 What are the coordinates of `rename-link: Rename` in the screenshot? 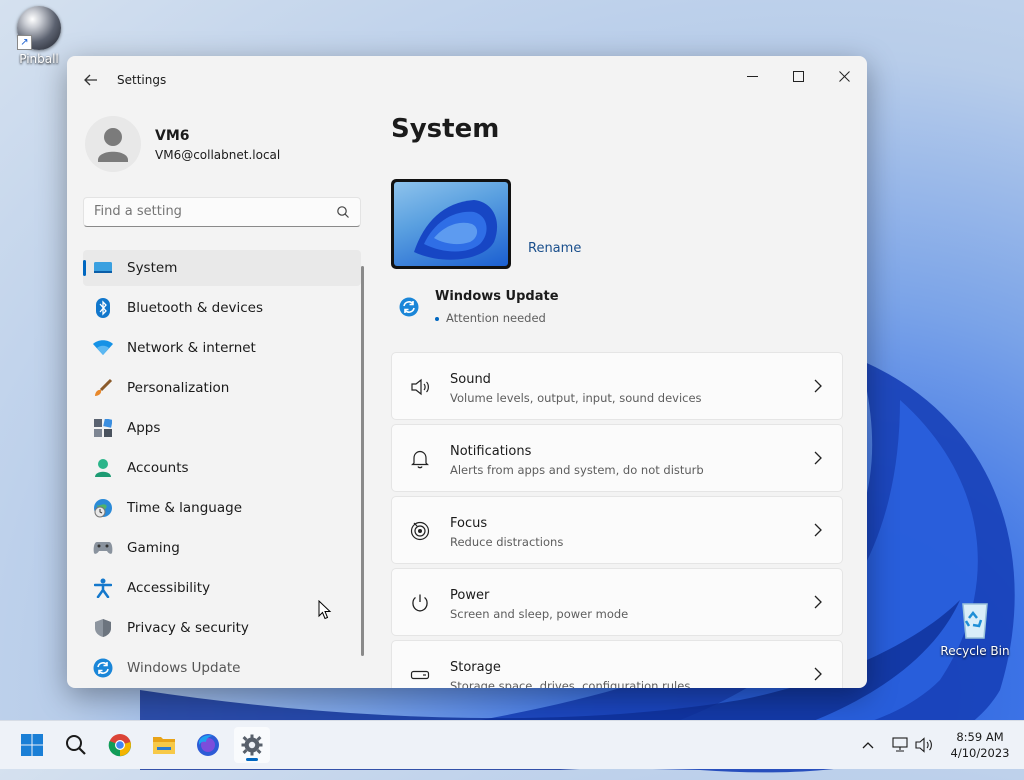 It's located at (554, 248).